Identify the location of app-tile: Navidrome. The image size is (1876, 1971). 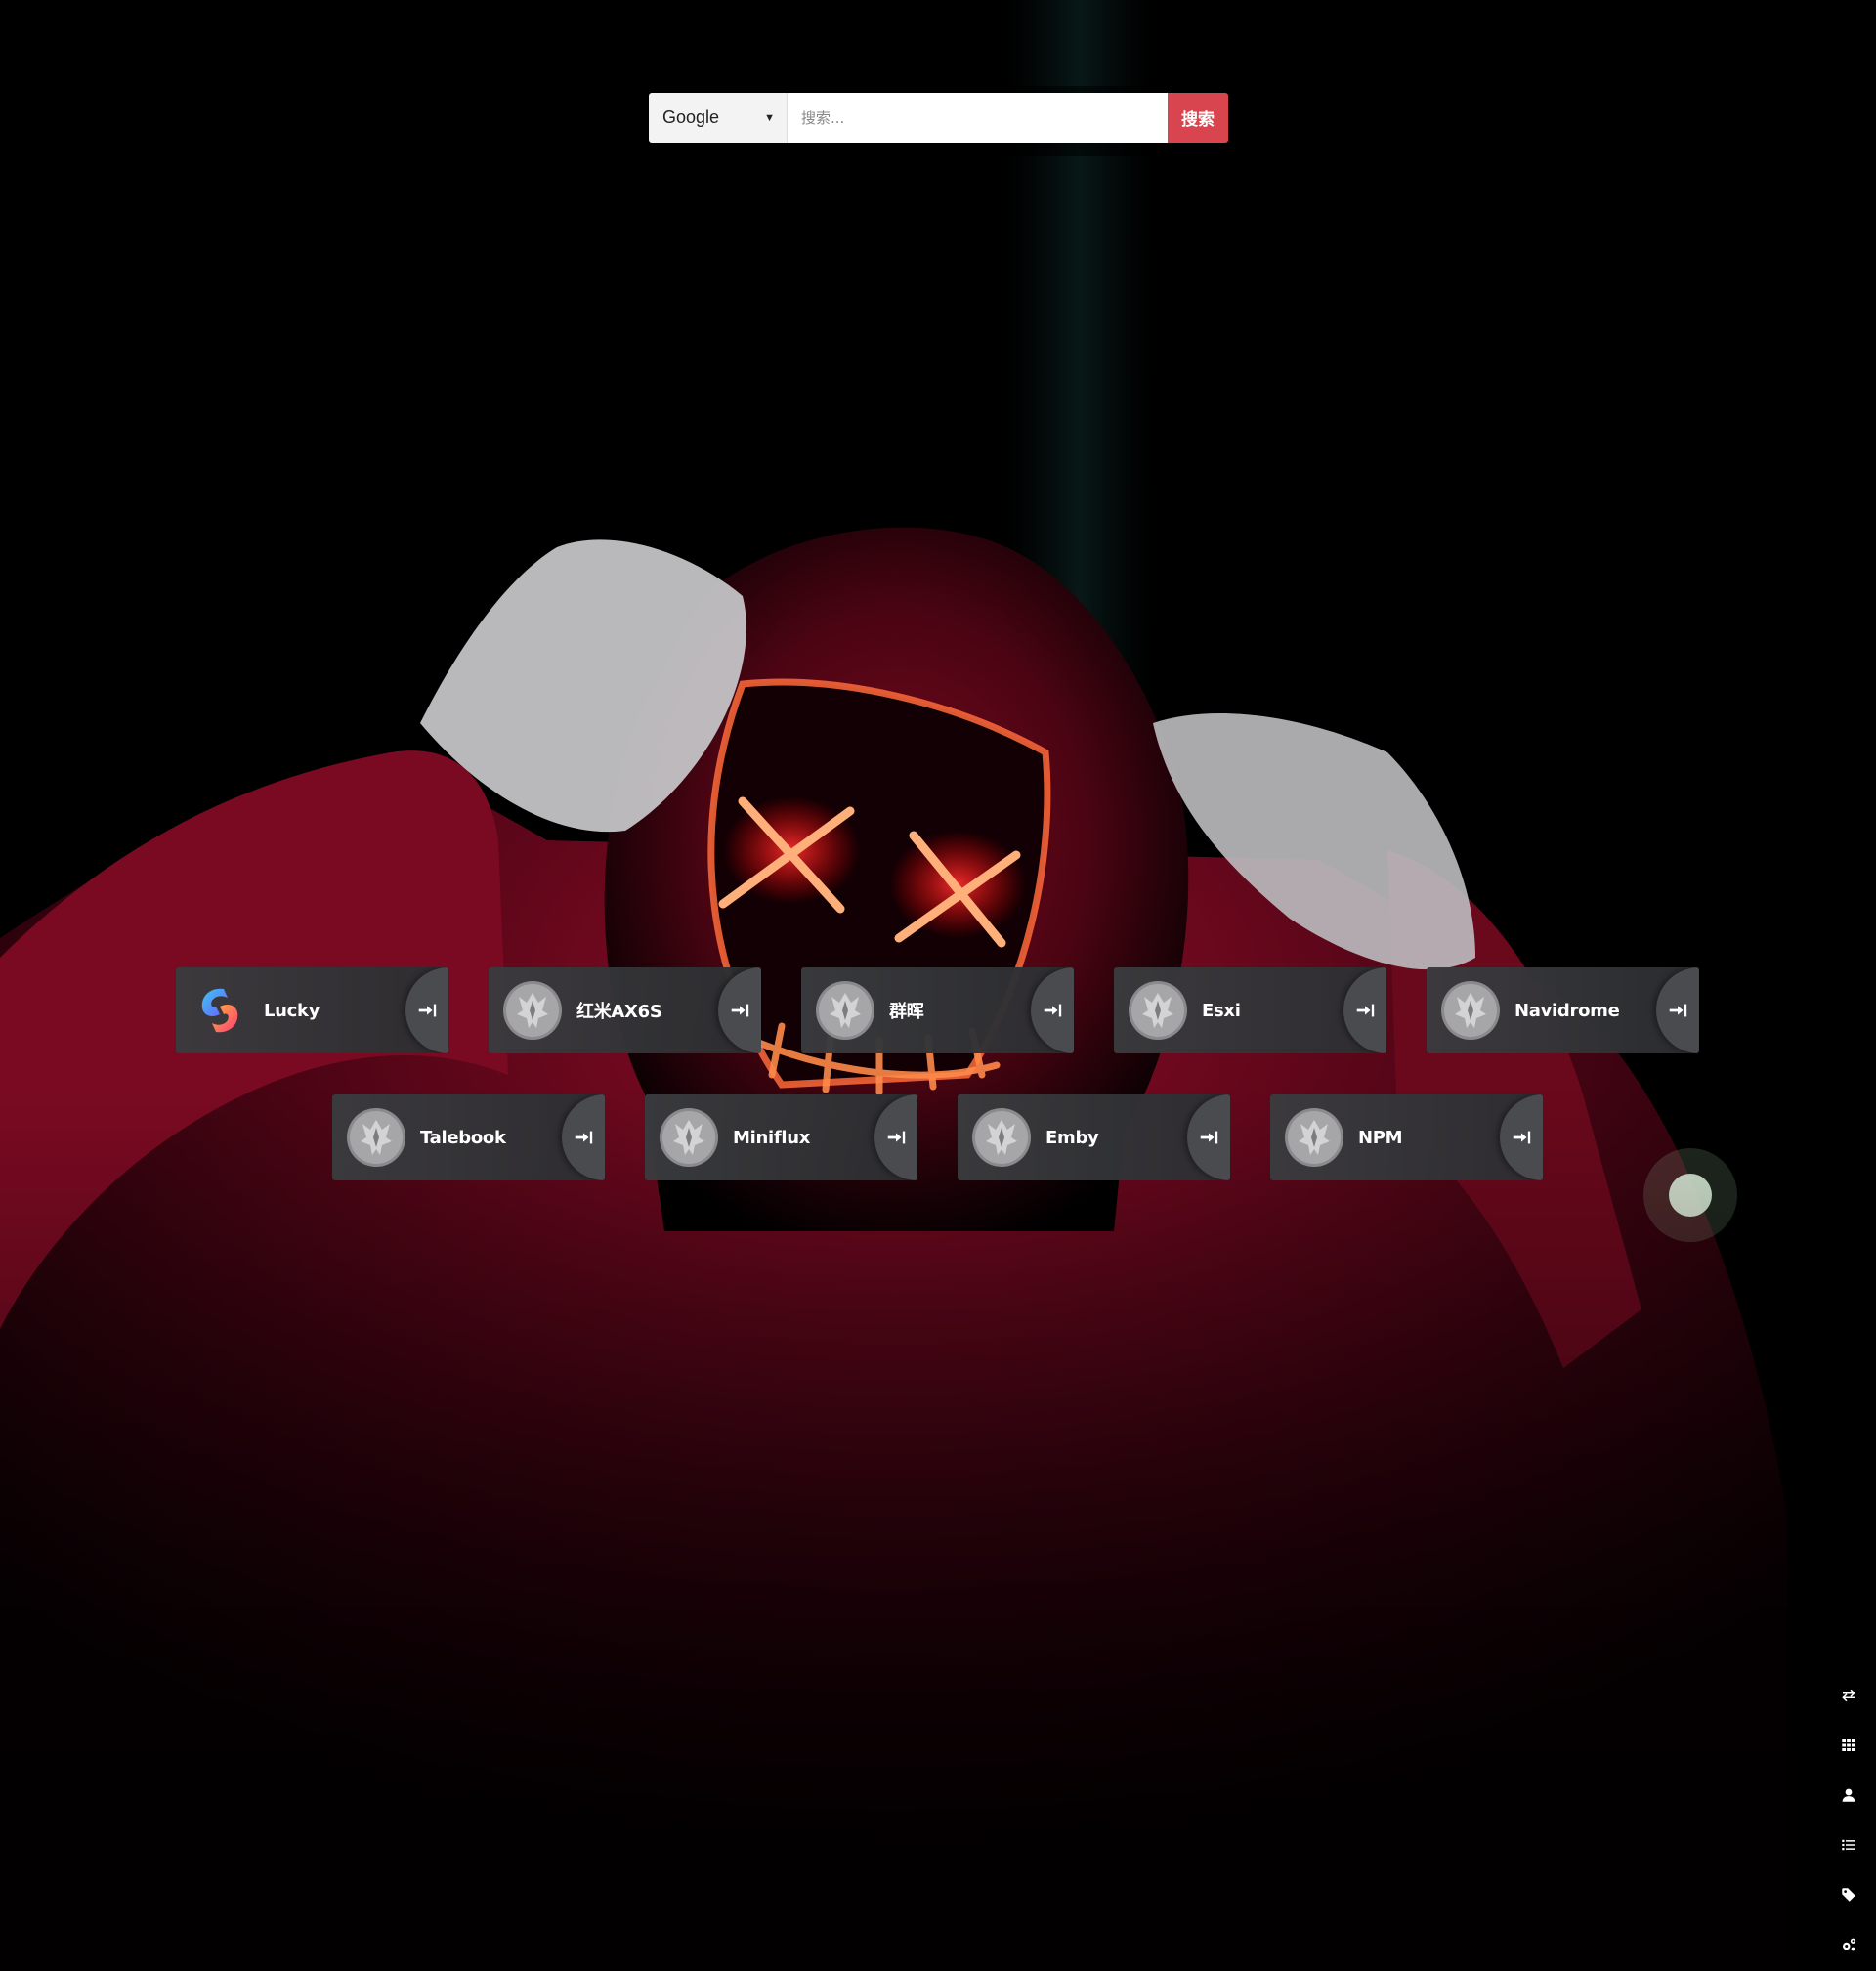
(1563, 1010).